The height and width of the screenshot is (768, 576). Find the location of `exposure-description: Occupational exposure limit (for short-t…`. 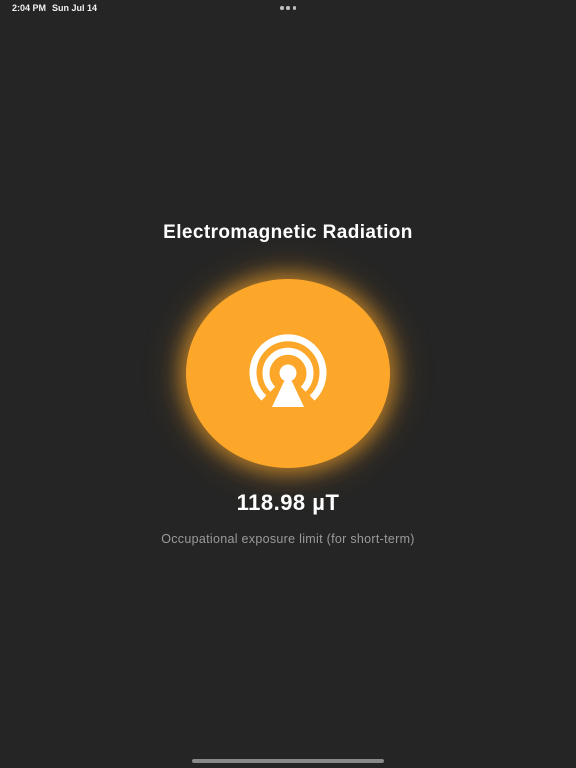

exposure-description: Occupational exposure limit (for short-t… is located at coordinates (288, 539).